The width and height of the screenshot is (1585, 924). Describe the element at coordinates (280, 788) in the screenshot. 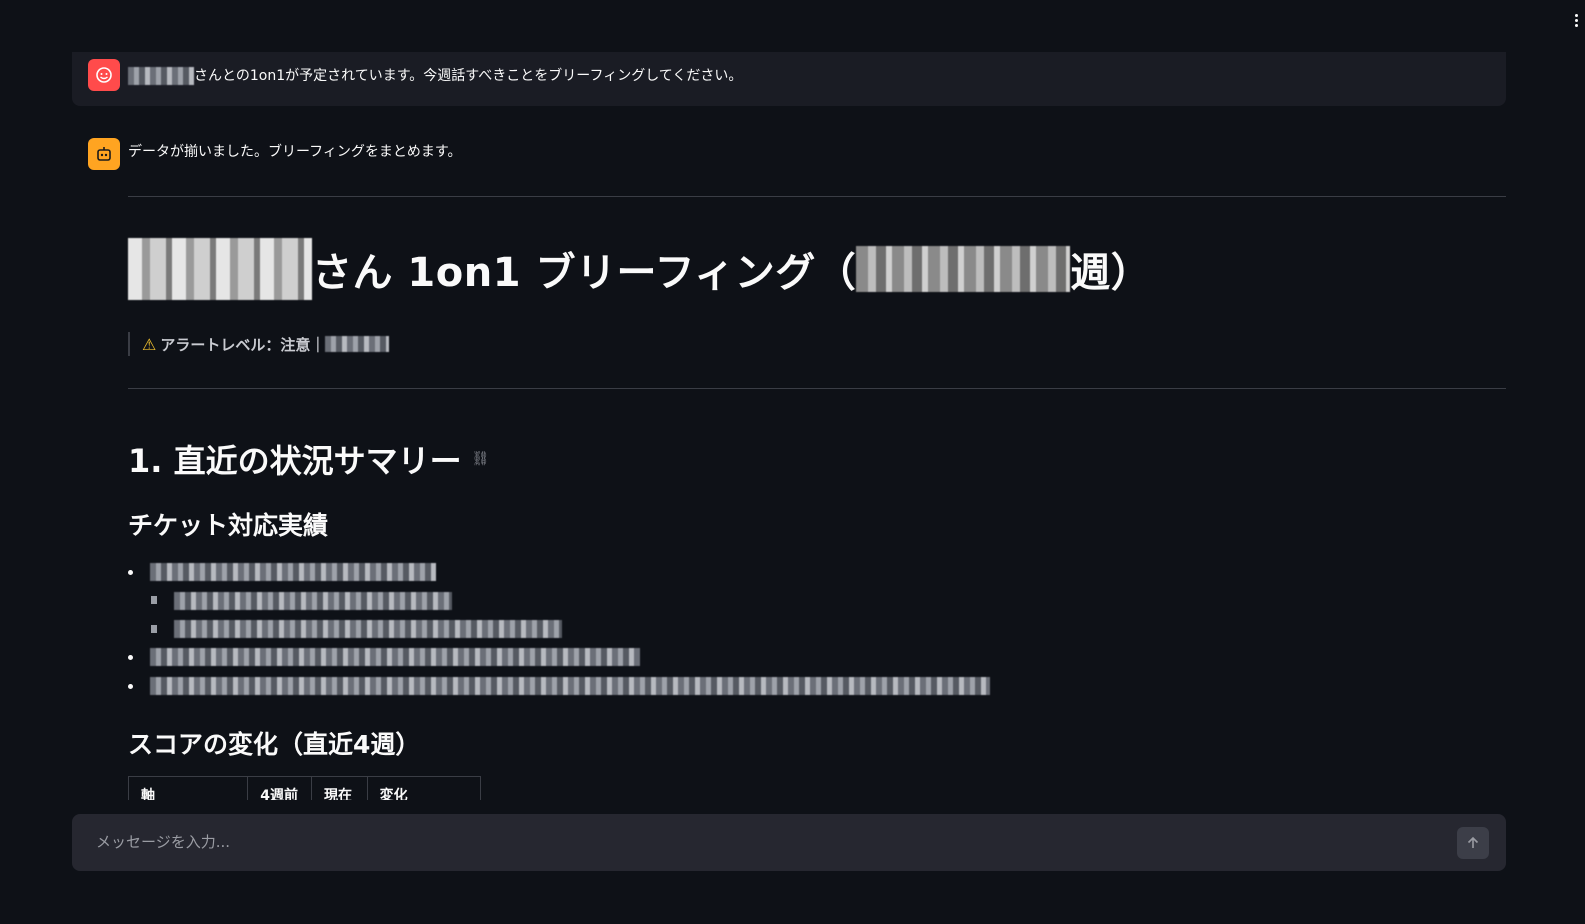

I see `table-header: 4週前` at that location.